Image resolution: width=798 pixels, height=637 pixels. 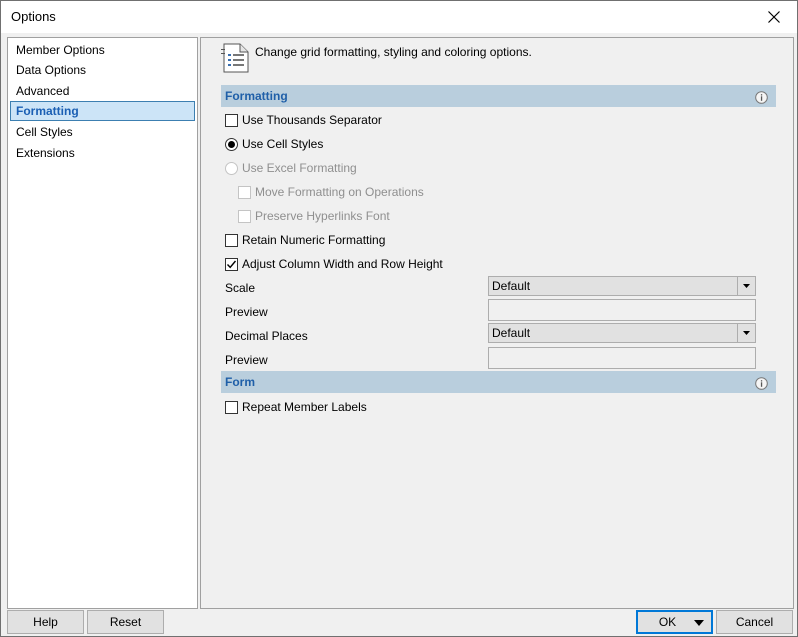 I want to click on sidebar-item-label: Extensions, so click(x=45, y=153).